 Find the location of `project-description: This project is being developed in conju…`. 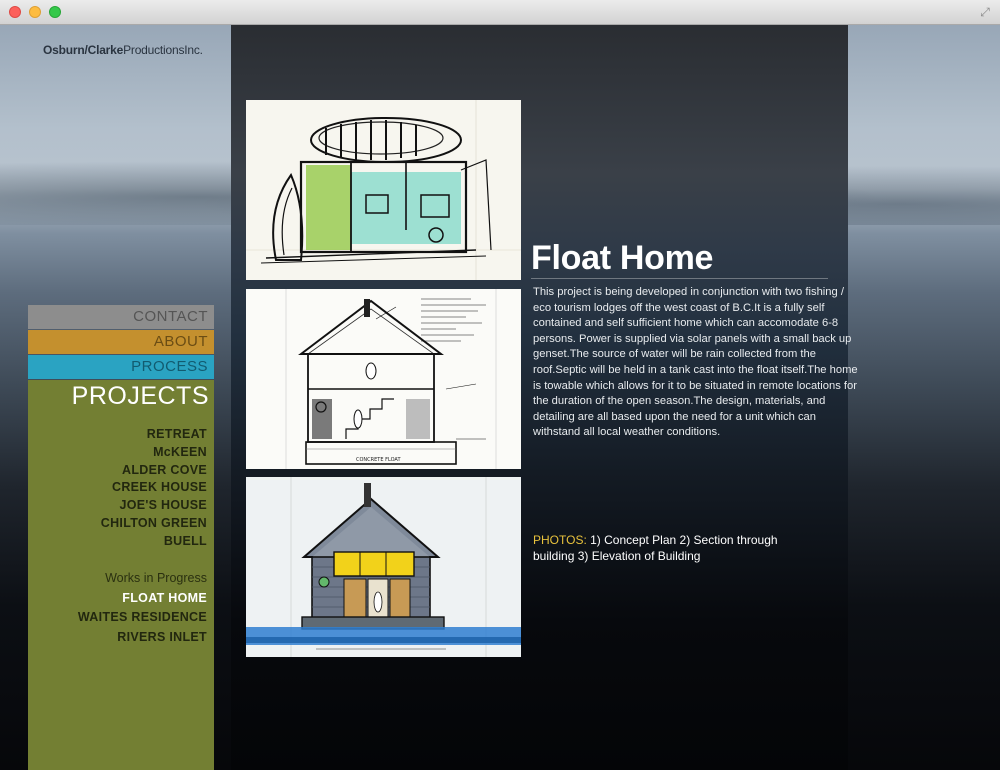

project-description: This project is being developed in conju… is located at coordinates (695, 362).